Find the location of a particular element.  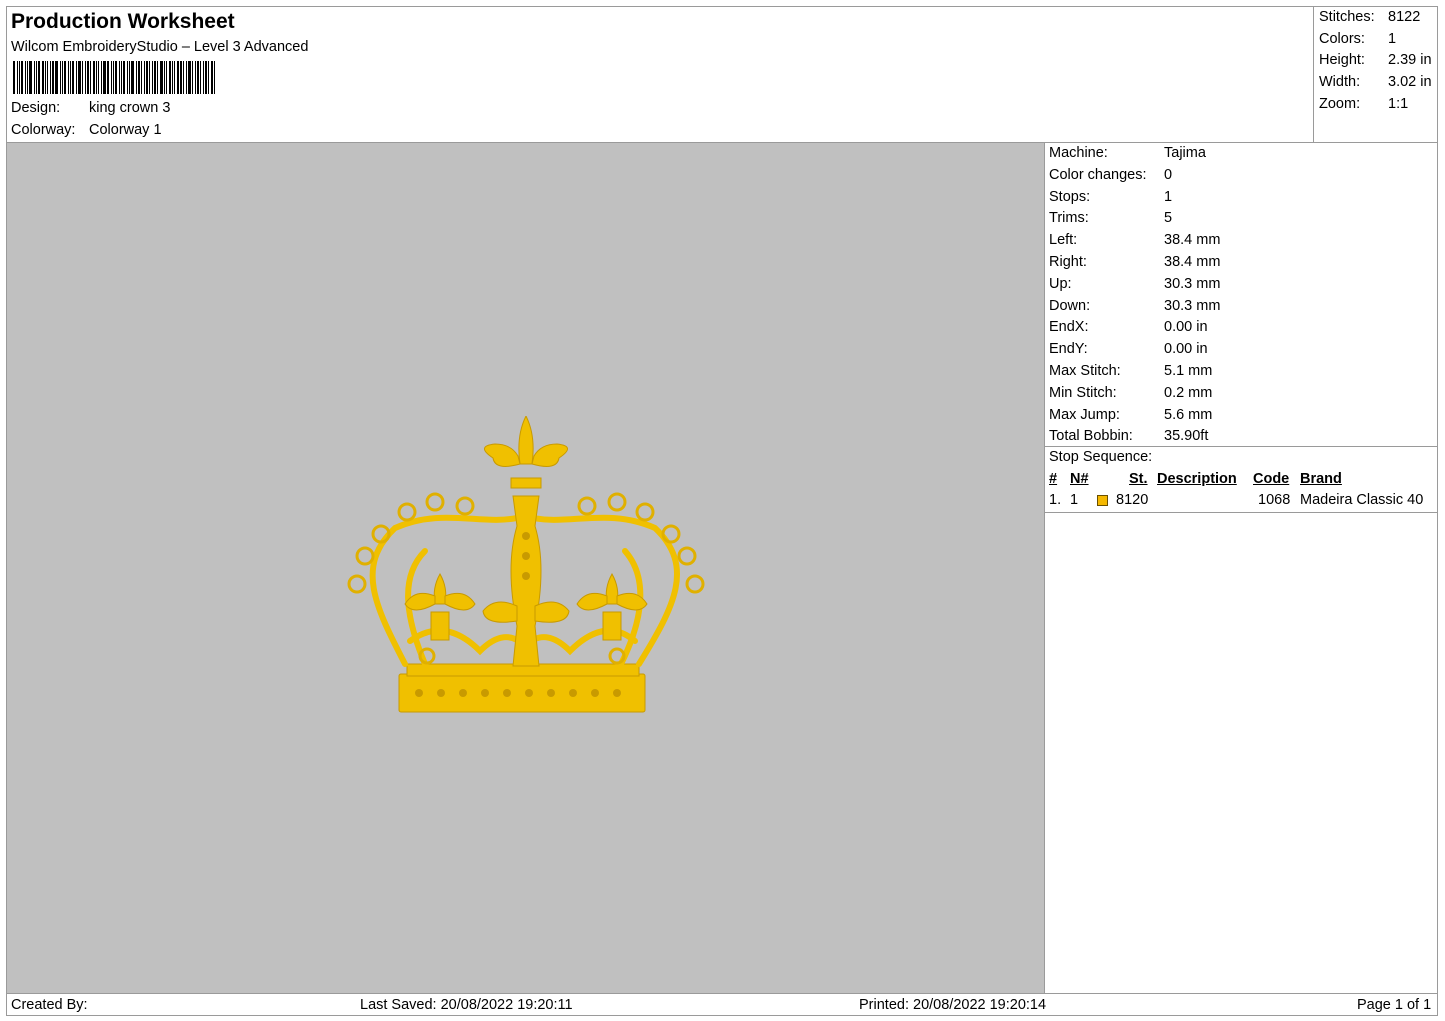

info-divider is located at coordinates (1241, 446).